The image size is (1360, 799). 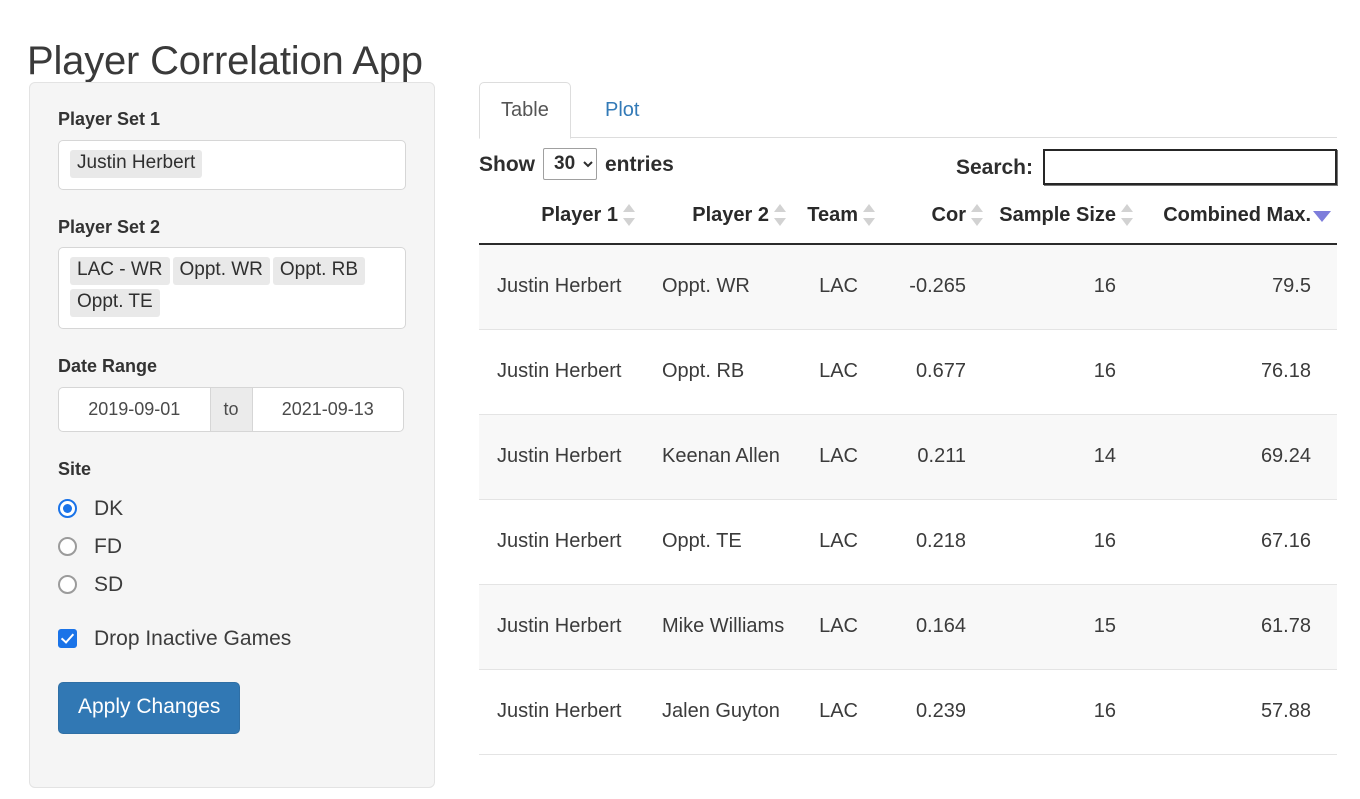 I want to click on player-set-1-label: Player Set 1, so click(x=109, y=119).